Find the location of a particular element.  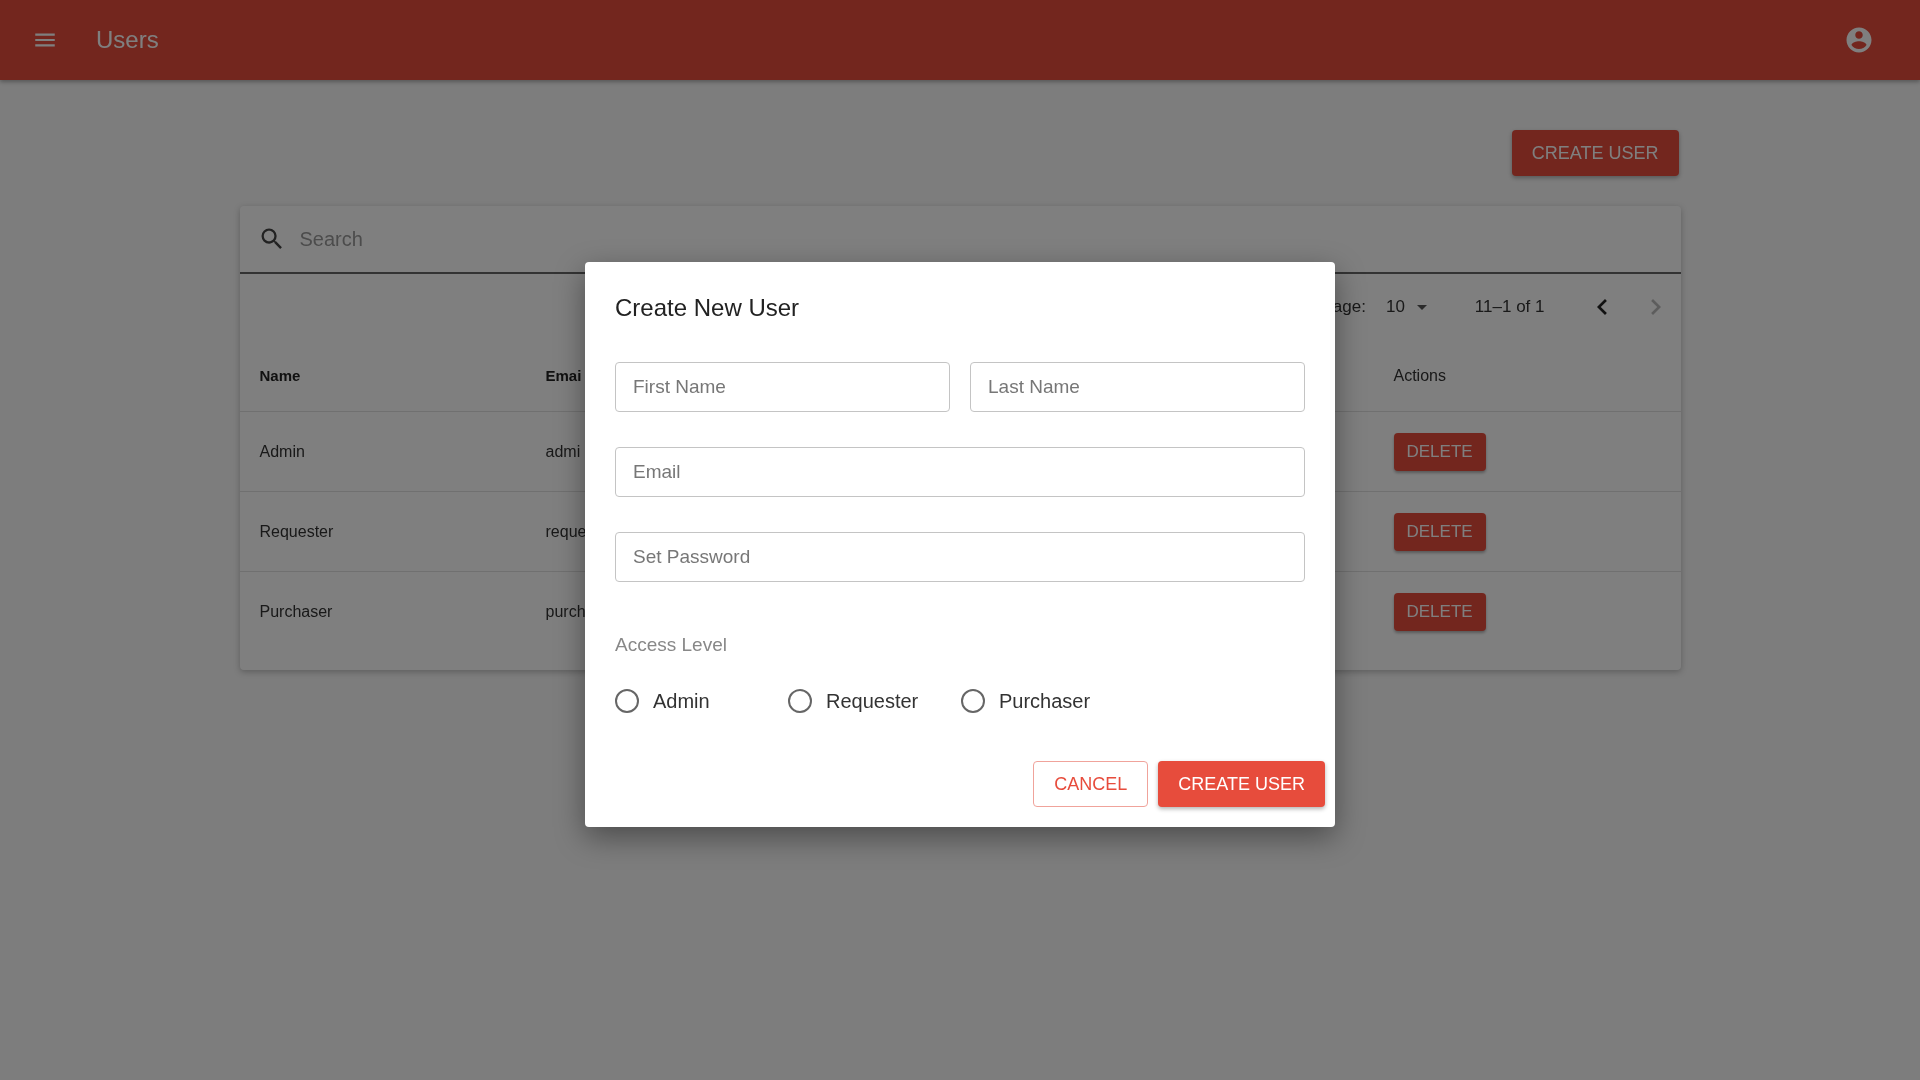

account-button is located at coordinates (1859, 40).